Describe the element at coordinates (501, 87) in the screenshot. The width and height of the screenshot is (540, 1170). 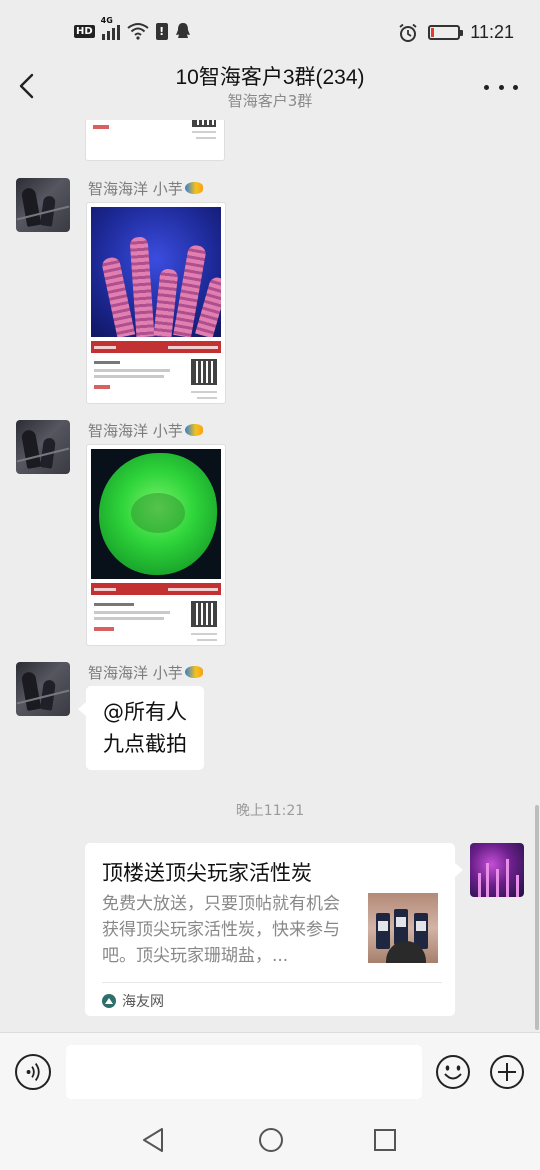
I see `more-dots-icon` at that location.